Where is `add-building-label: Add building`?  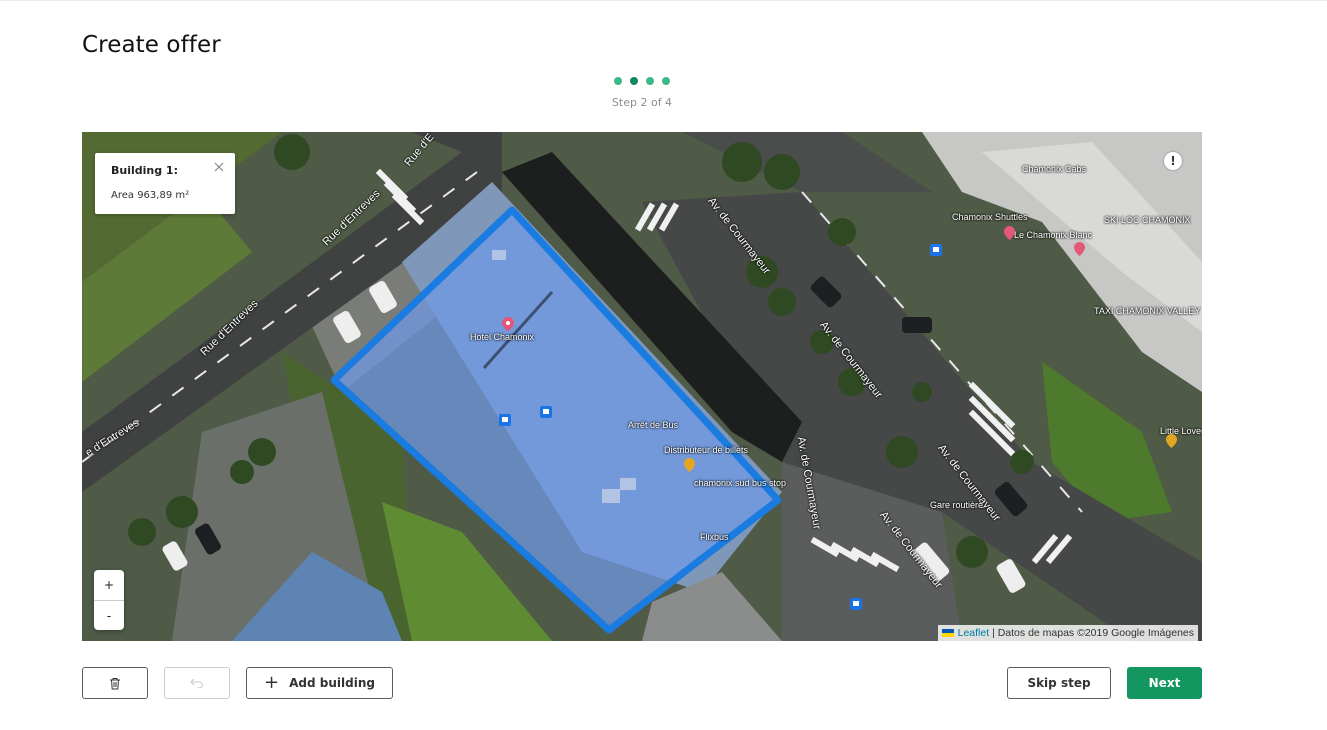 add-building-label: Add building is located at coordinates (332, 683).